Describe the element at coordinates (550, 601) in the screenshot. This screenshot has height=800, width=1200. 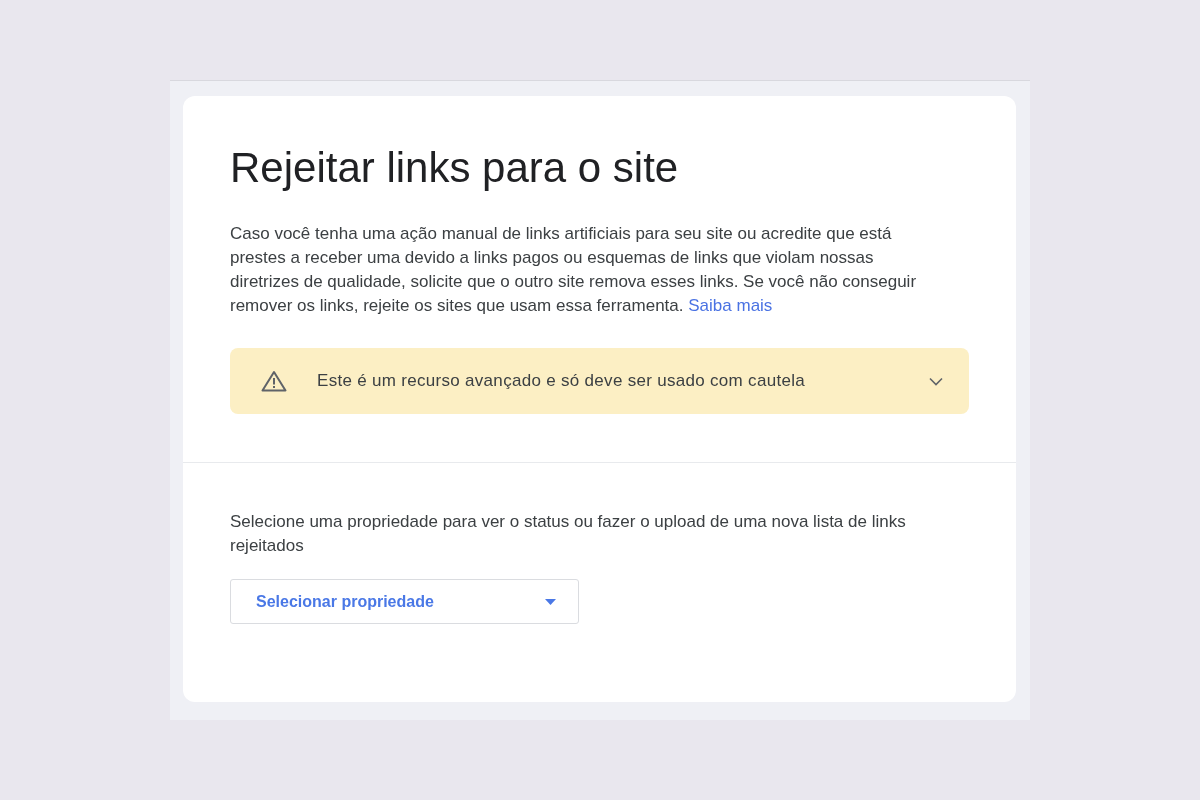
I see `dropdown-caret-icon` at that location.